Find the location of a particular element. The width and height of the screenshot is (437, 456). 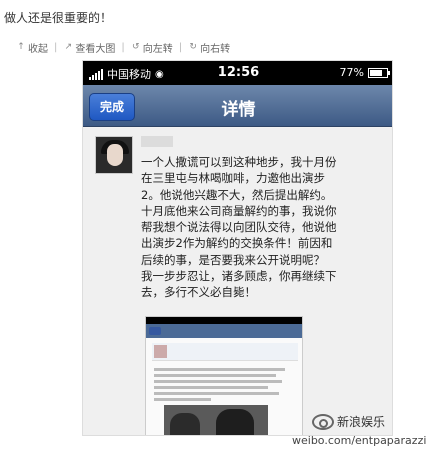

post-line: 帮我想个说法得以向团队交待，他说他 is located at coordinates (239, 227).